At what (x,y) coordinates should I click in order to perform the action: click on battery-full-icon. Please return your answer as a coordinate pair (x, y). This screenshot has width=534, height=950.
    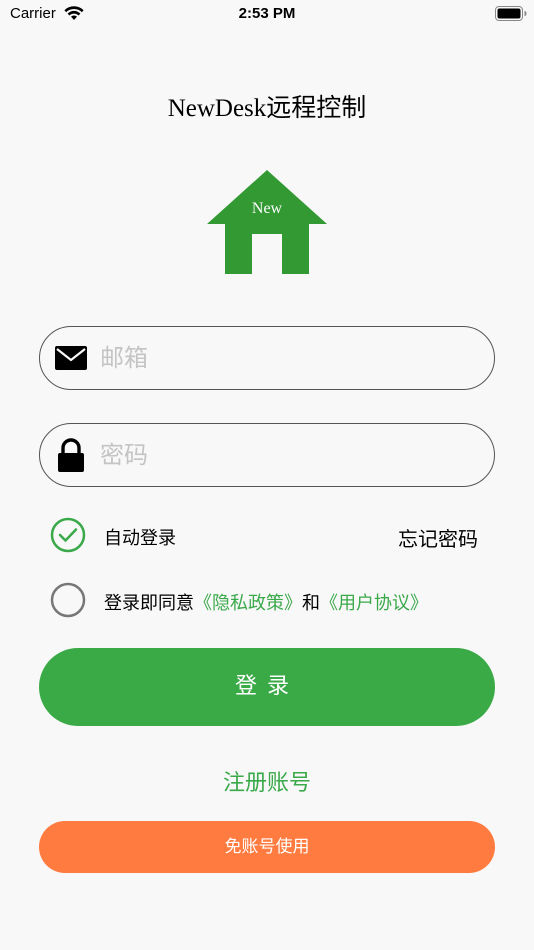
    Looking at the image, I should click on (511, 13).